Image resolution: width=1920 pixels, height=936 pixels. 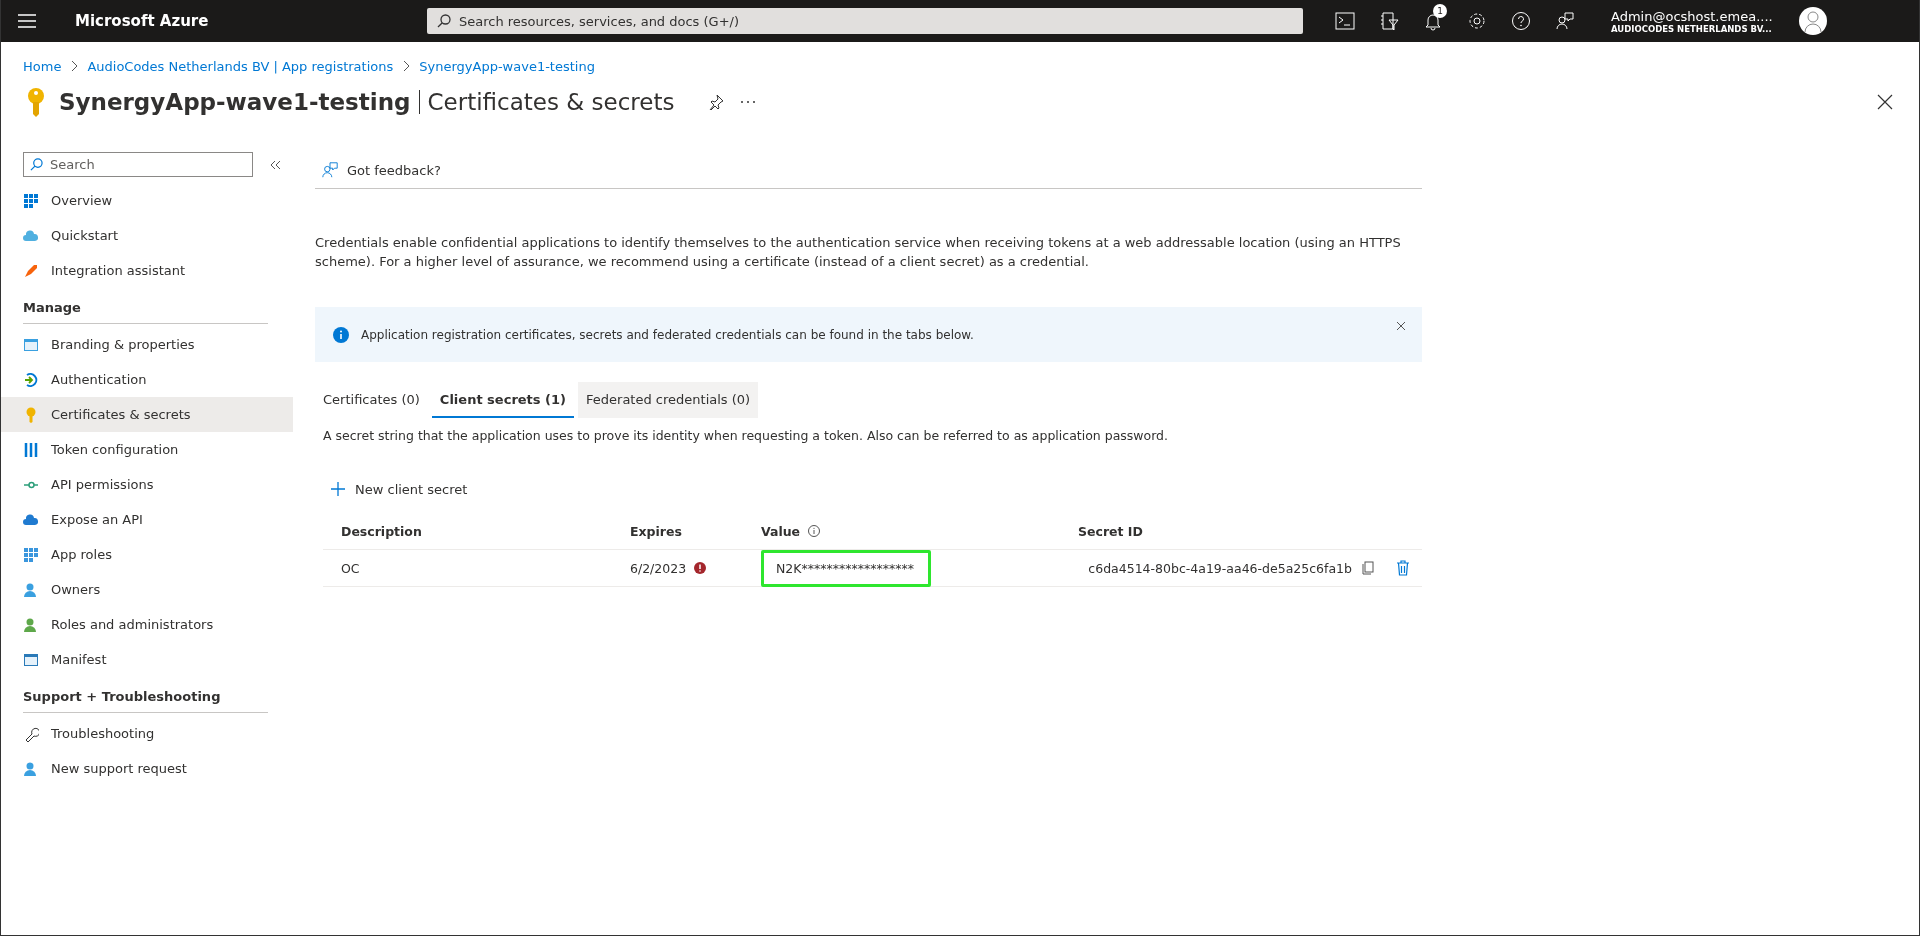 I want to click on intro-text: Credentials enable confidential applications to identify themselves to the authentication service when receiving tokens at a web addressable location (using an HTTPS scheme). For a higher level of assurance, we recommend using a certificate (instead of a client secret) as a credential., so click(x=858, y=252).